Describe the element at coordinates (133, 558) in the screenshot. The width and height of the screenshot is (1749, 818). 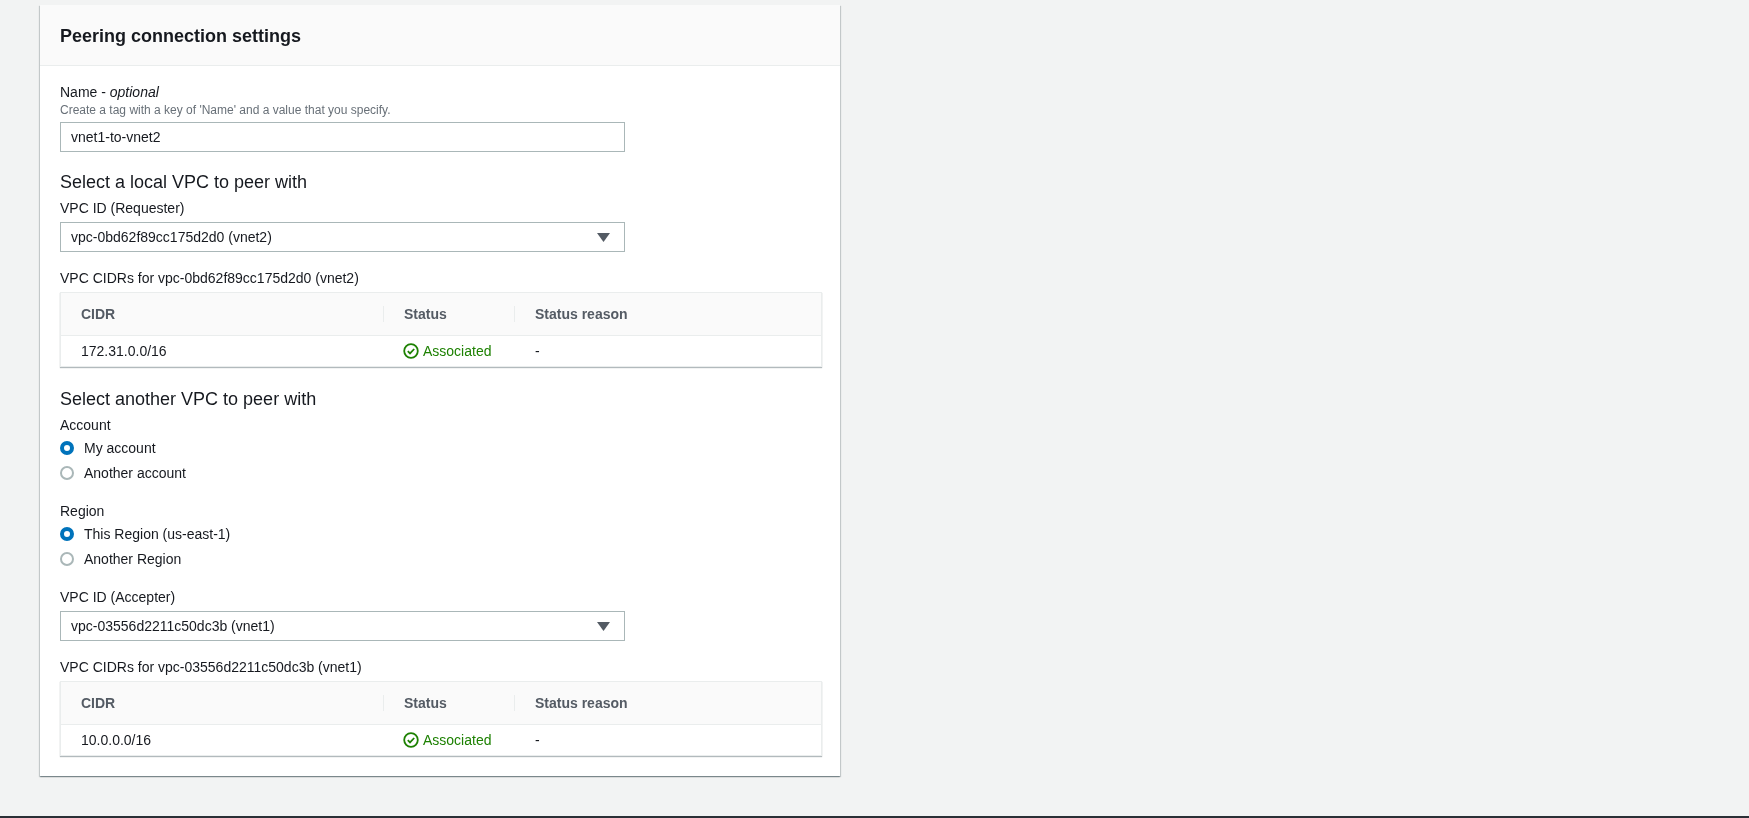
I see `radio-label: Another Region` at that location.